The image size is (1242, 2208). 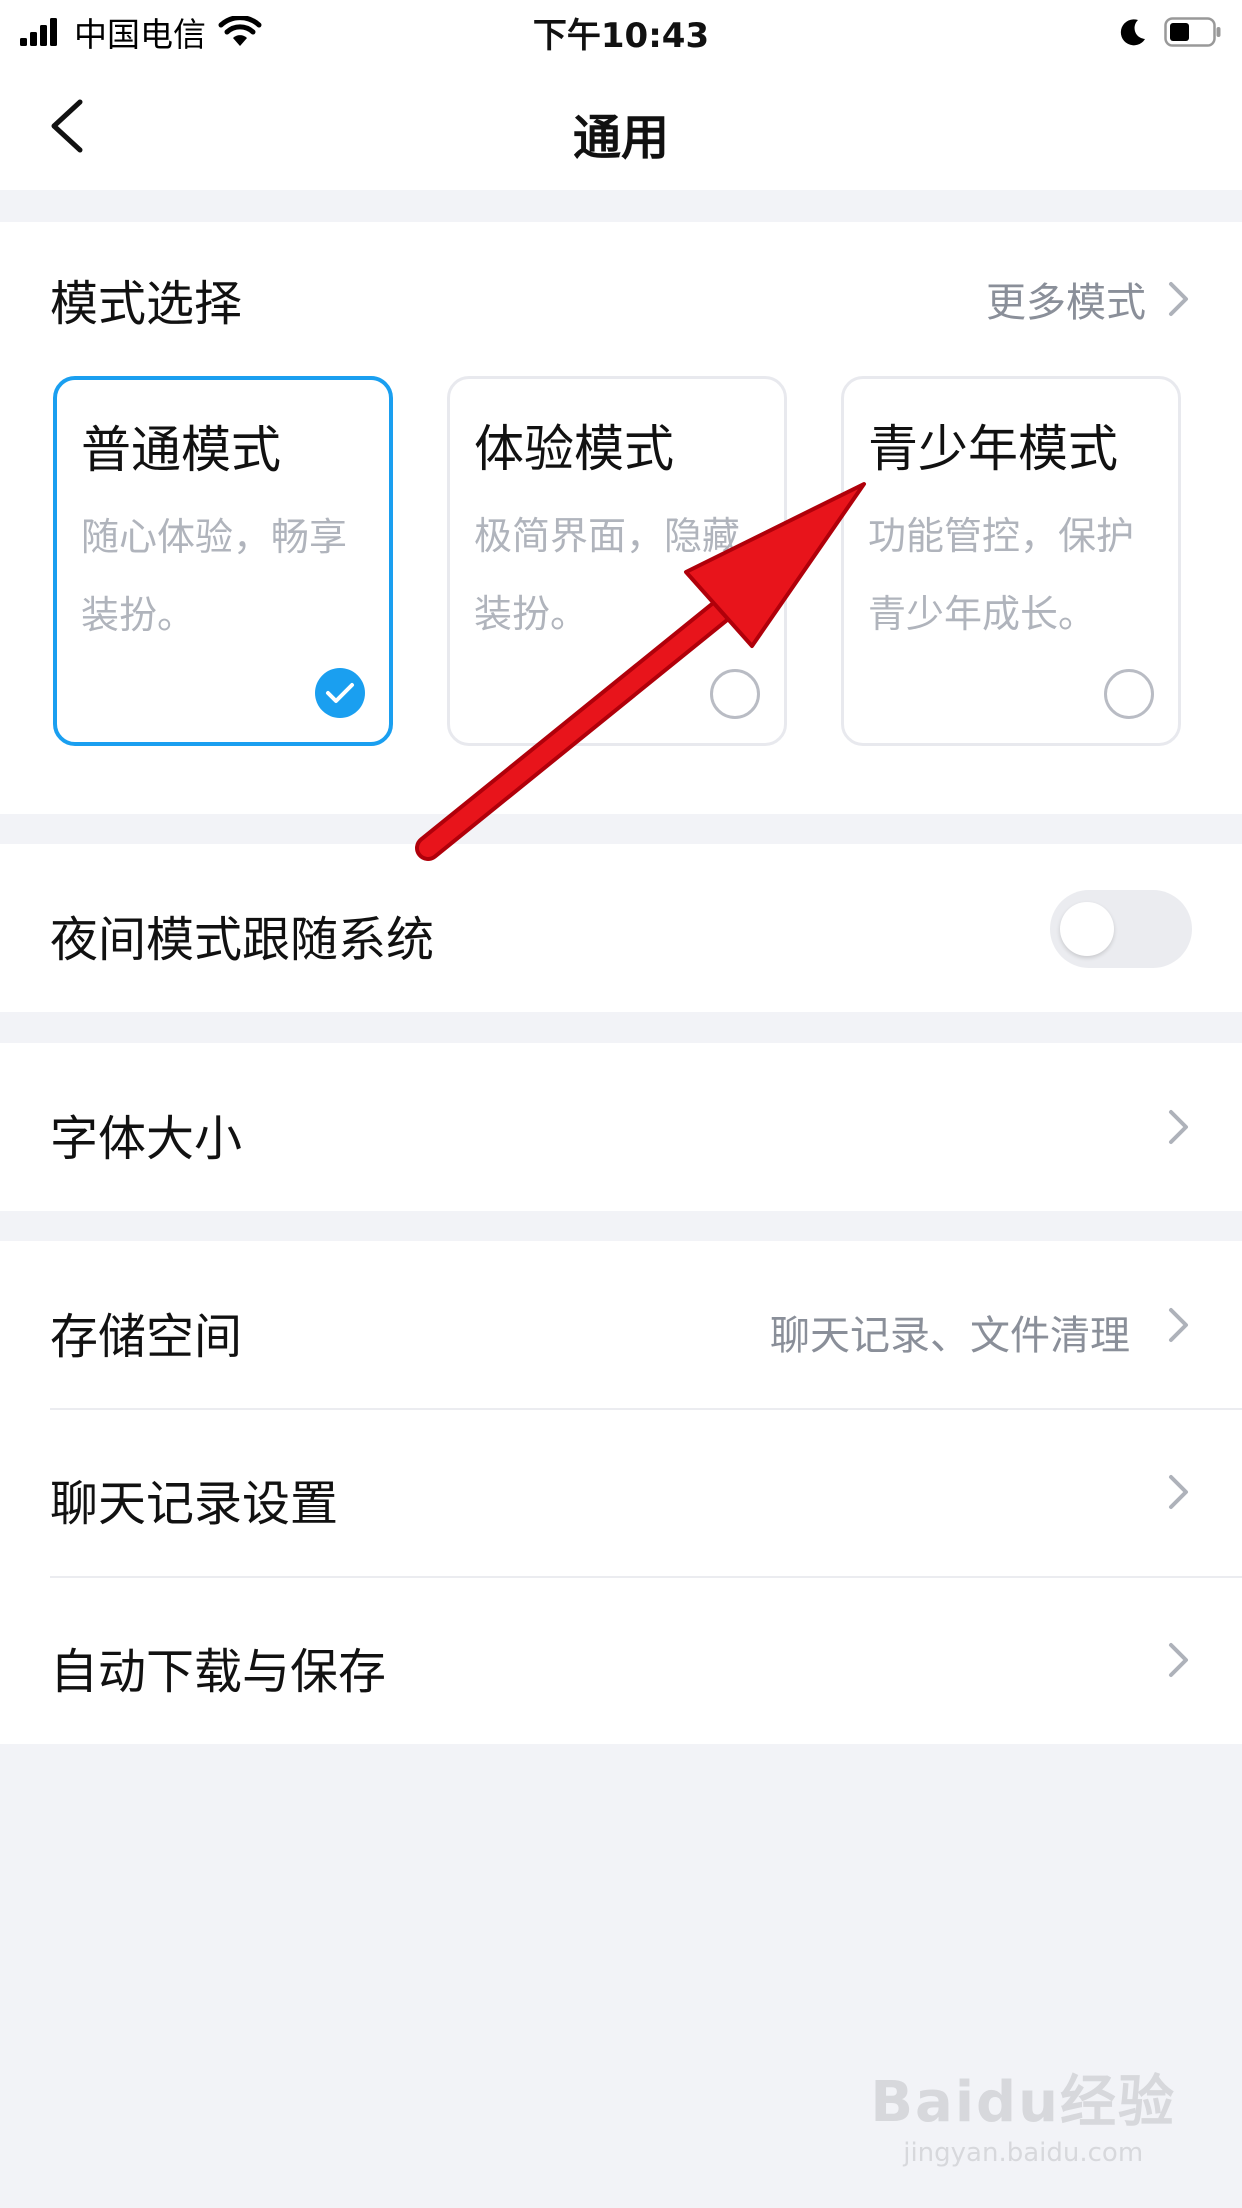 What do you see at coordinates (146, 1337) in the screenshot?
I see `storage-label: 存储空间` at bounding box center [146, 1337].